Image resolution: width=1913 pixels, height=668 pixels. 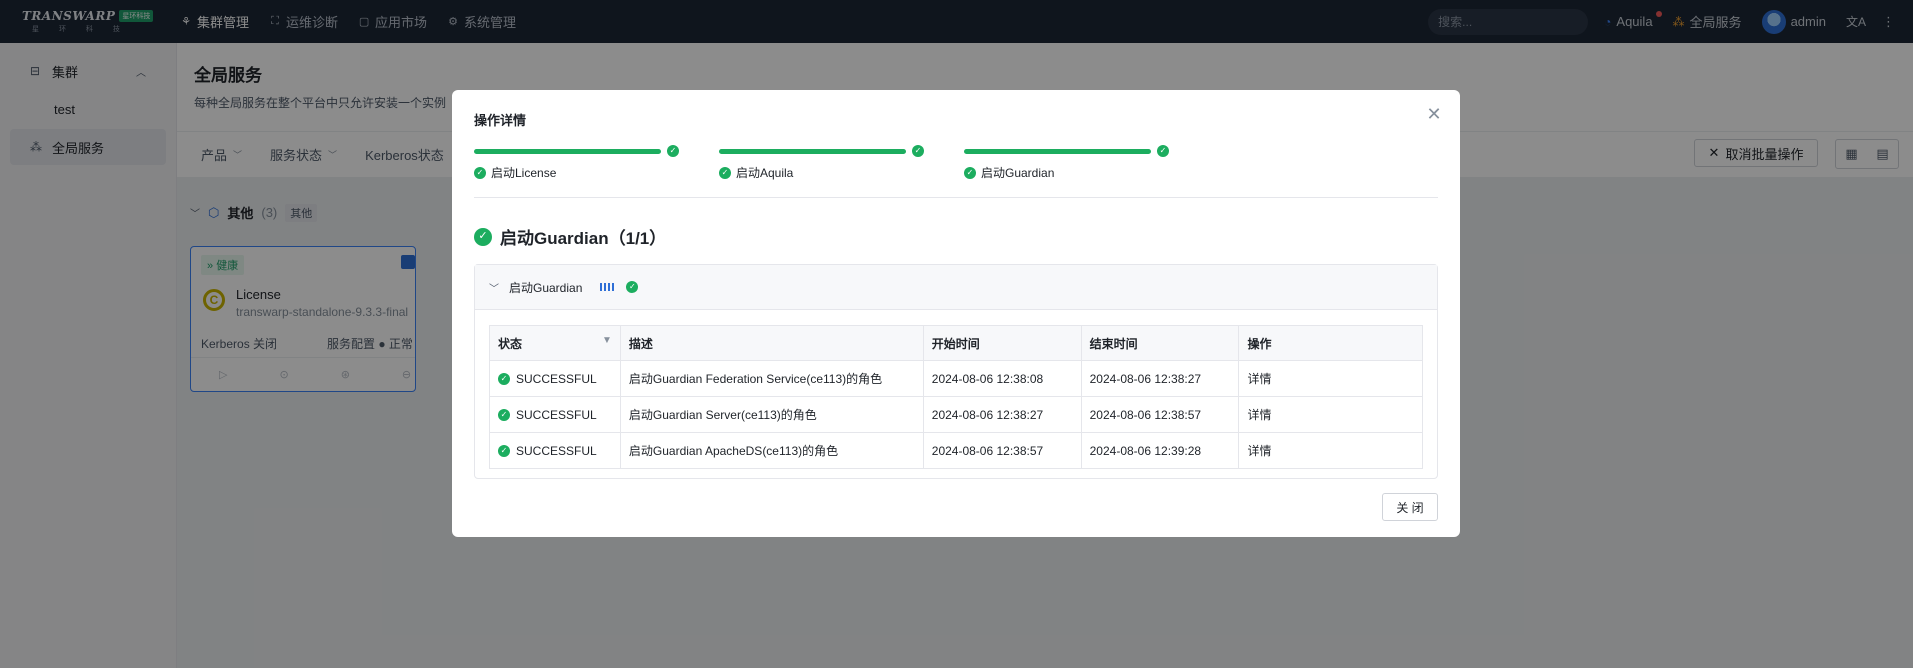 I want to click on end-time-cell: 2024-08-06 12:38:57, so click(x=1160, y=414).